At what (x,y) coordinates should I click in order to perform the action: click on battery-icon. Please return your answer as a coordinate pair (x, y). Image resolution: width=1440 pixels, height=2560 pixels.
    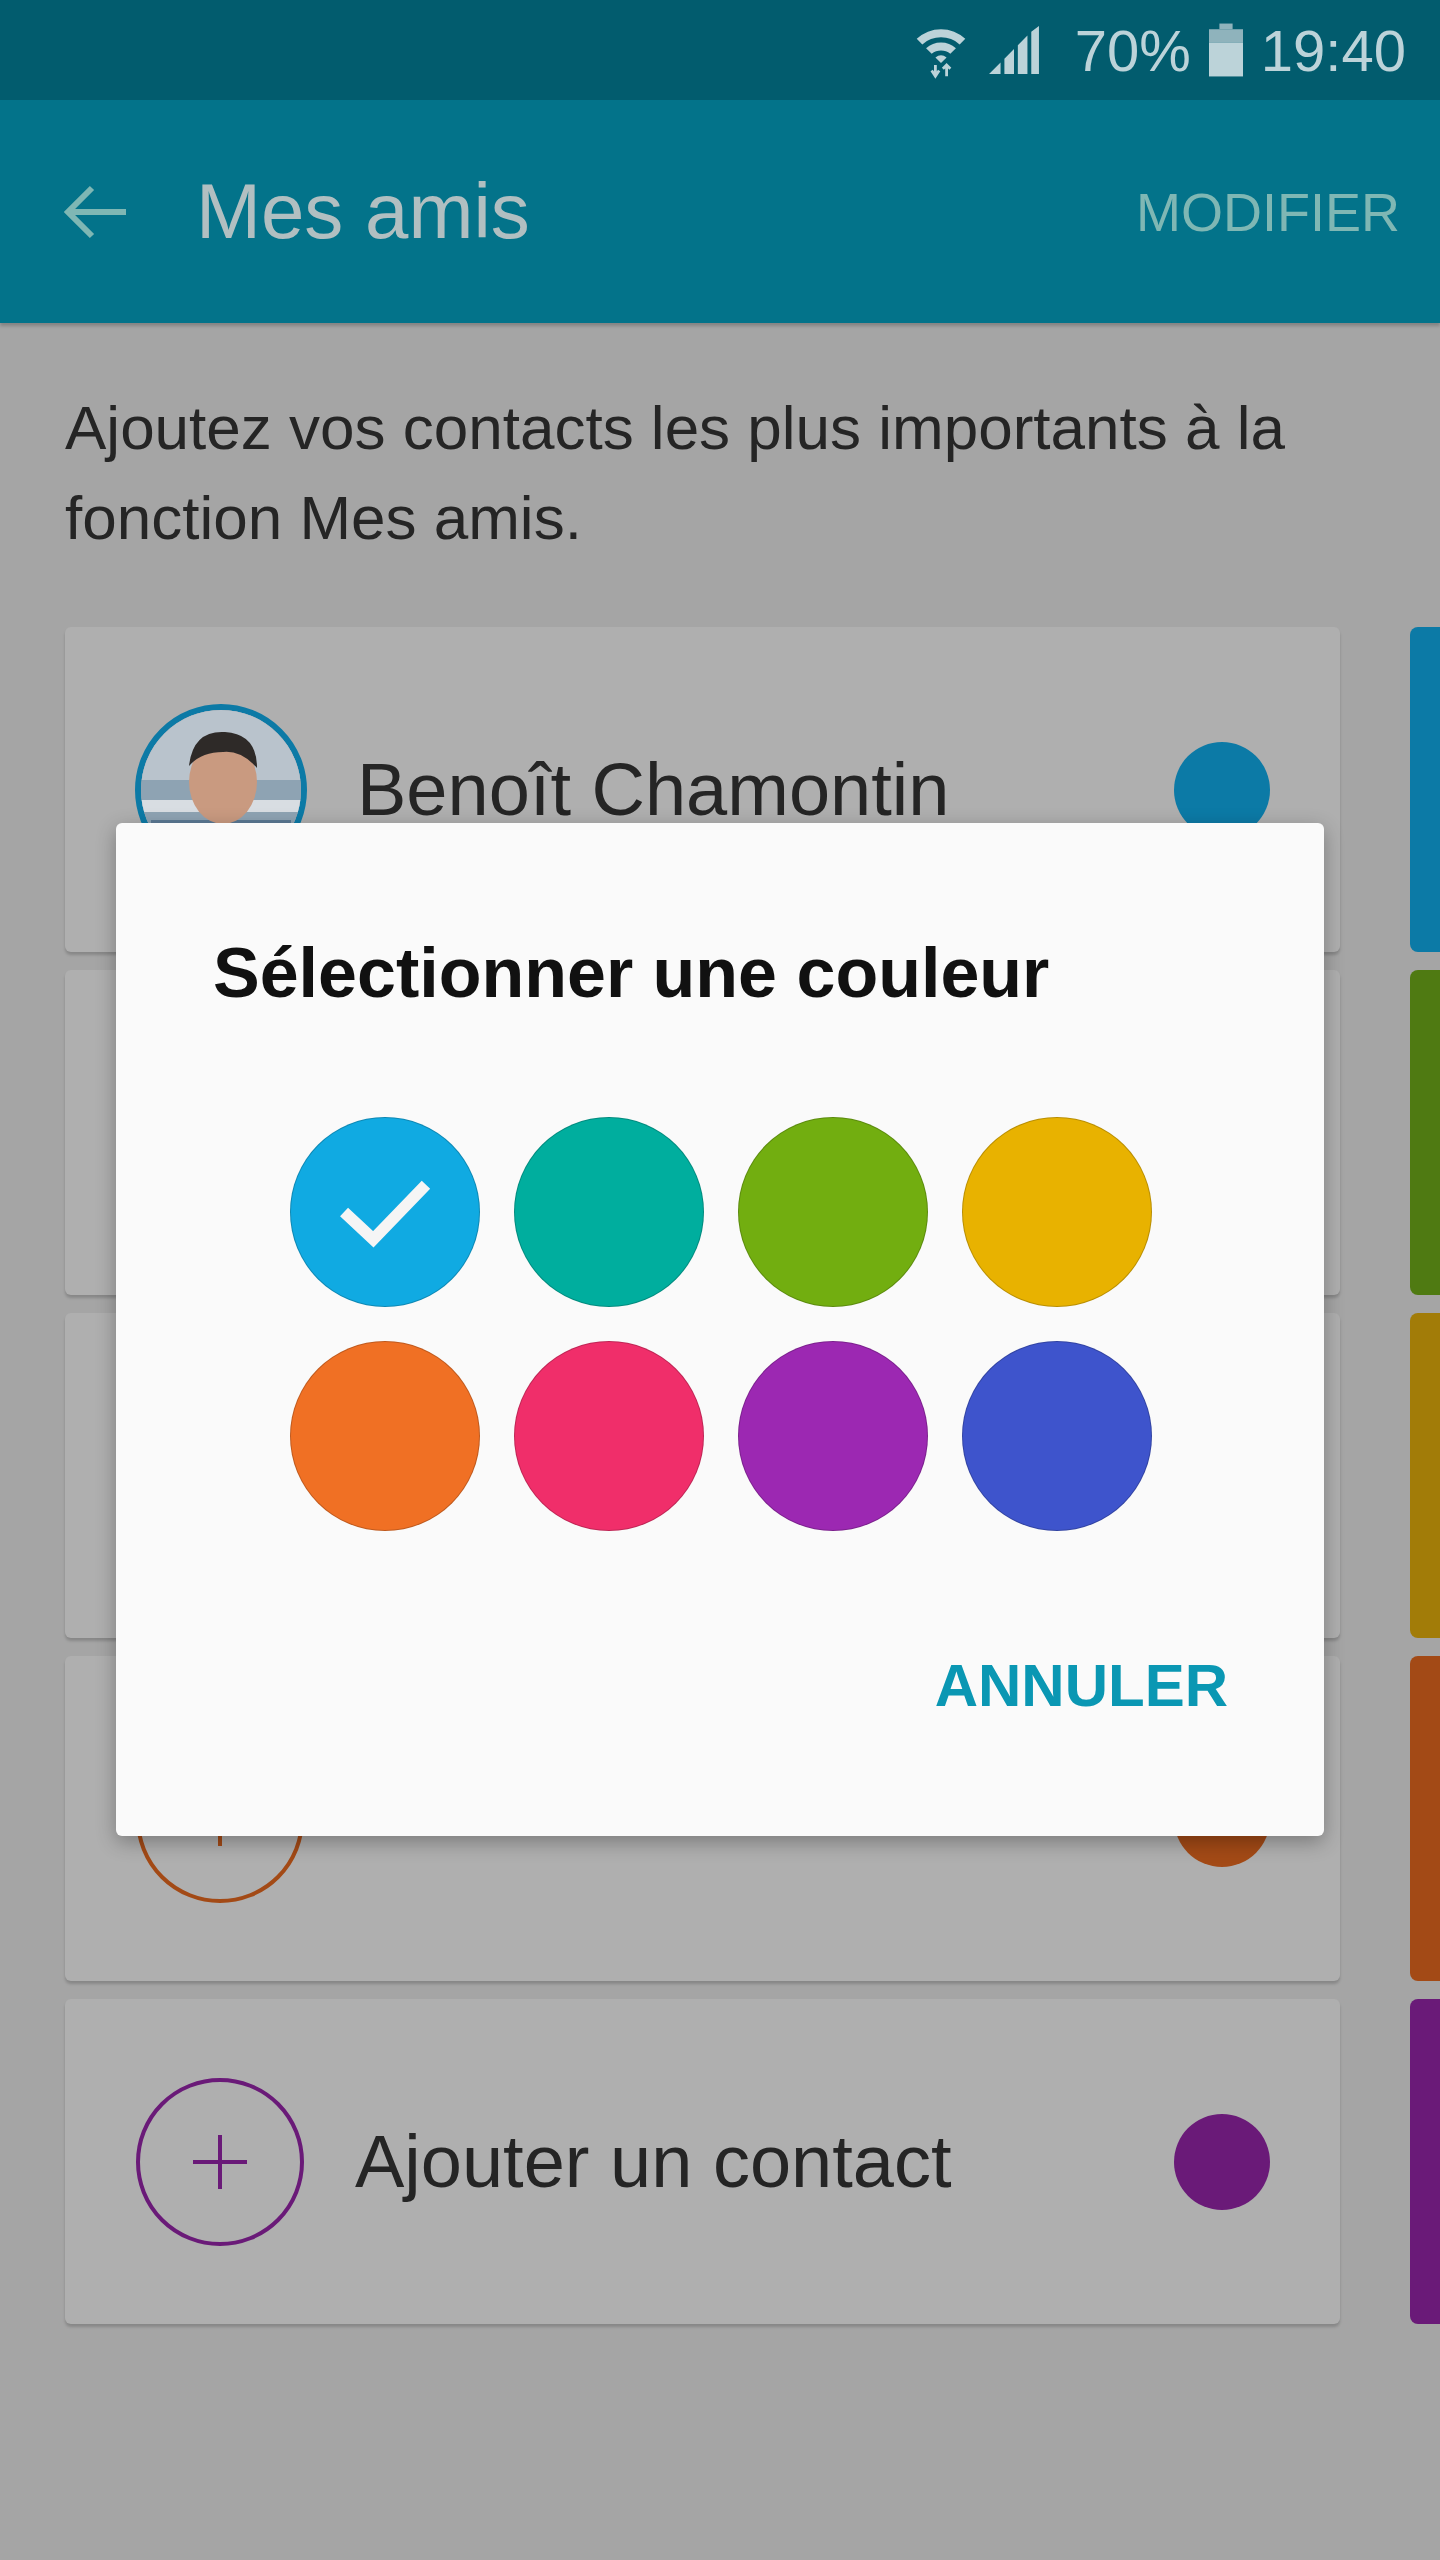
    Looking at the image, I should click on (1225, 50).